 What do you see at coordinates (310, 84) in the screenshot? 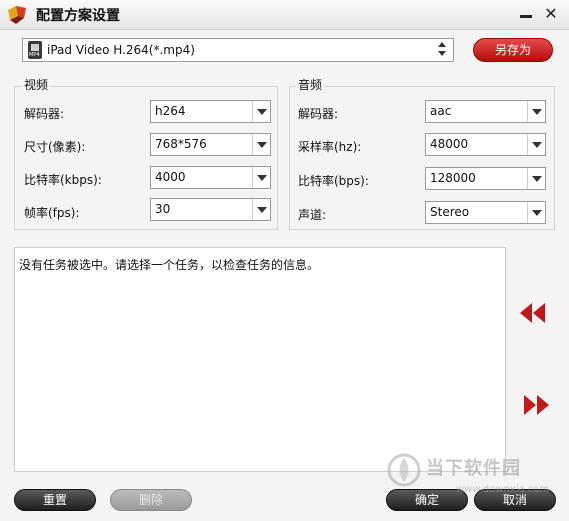
I see `audio-group-title: 音频` at bounding box center [310, 84].